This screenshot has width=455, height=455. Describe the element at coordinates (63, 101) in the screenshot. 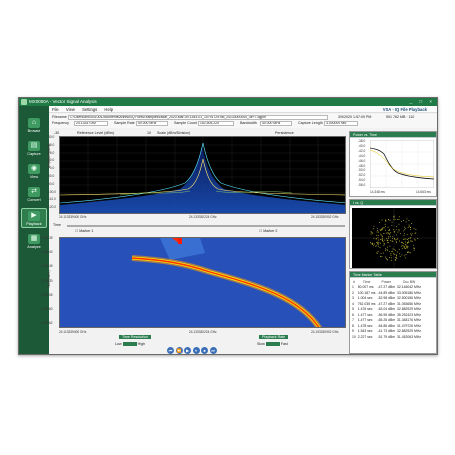

I see `app-title: MX0000A - Vector Signal Analysis` at that location.